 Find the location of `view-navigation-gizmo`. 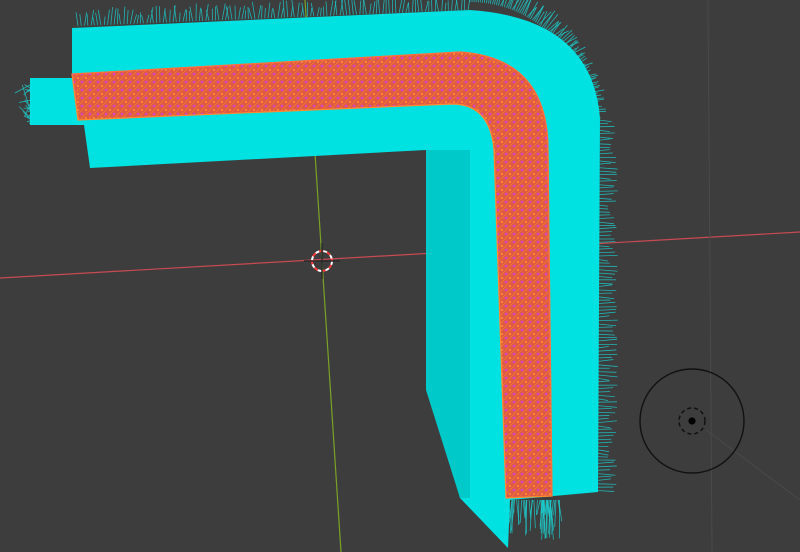

view-navigation-gizmo is located at coordinates (692, 421).